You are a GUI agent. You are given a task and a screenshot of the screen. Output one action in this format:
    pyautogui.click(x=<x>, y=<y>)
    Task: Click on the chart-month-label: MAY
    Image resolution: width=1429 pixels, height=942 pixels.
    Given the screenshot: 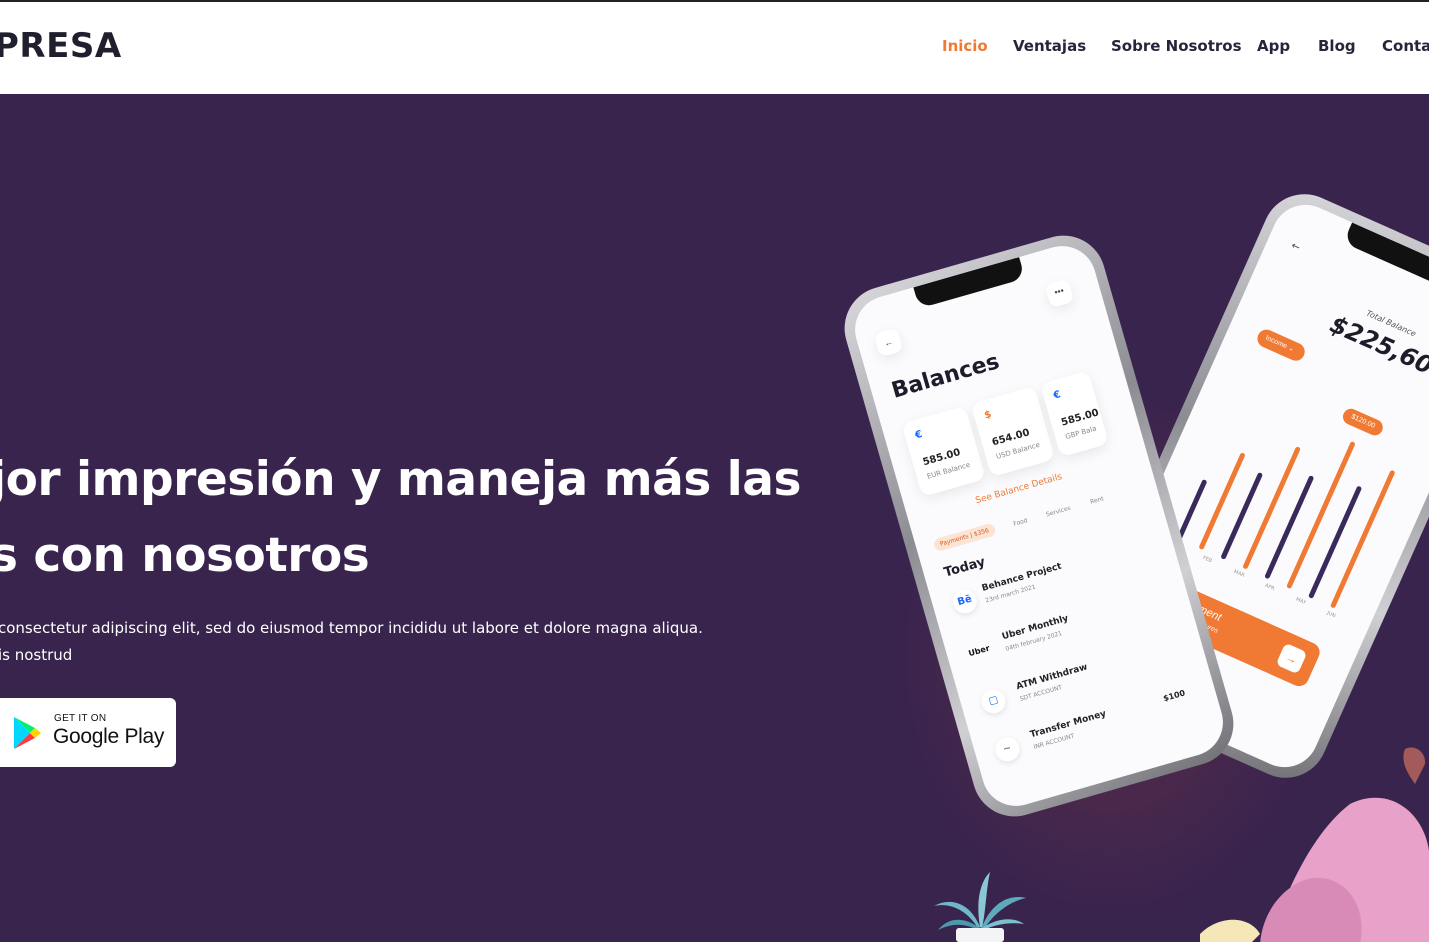 What is the action you would take?
    pyautogui.click(x=1300, y=601)
    